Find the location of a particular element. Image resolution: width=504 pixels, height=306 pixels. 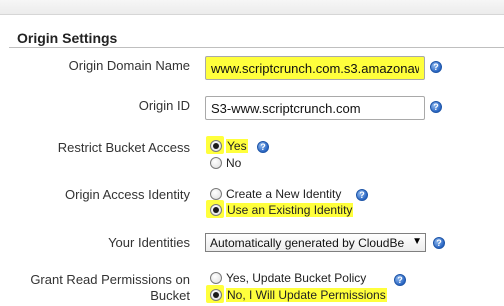

your-identities-select: Automatically generated by CloudBe ▼ is located at coordinates (315, 242).